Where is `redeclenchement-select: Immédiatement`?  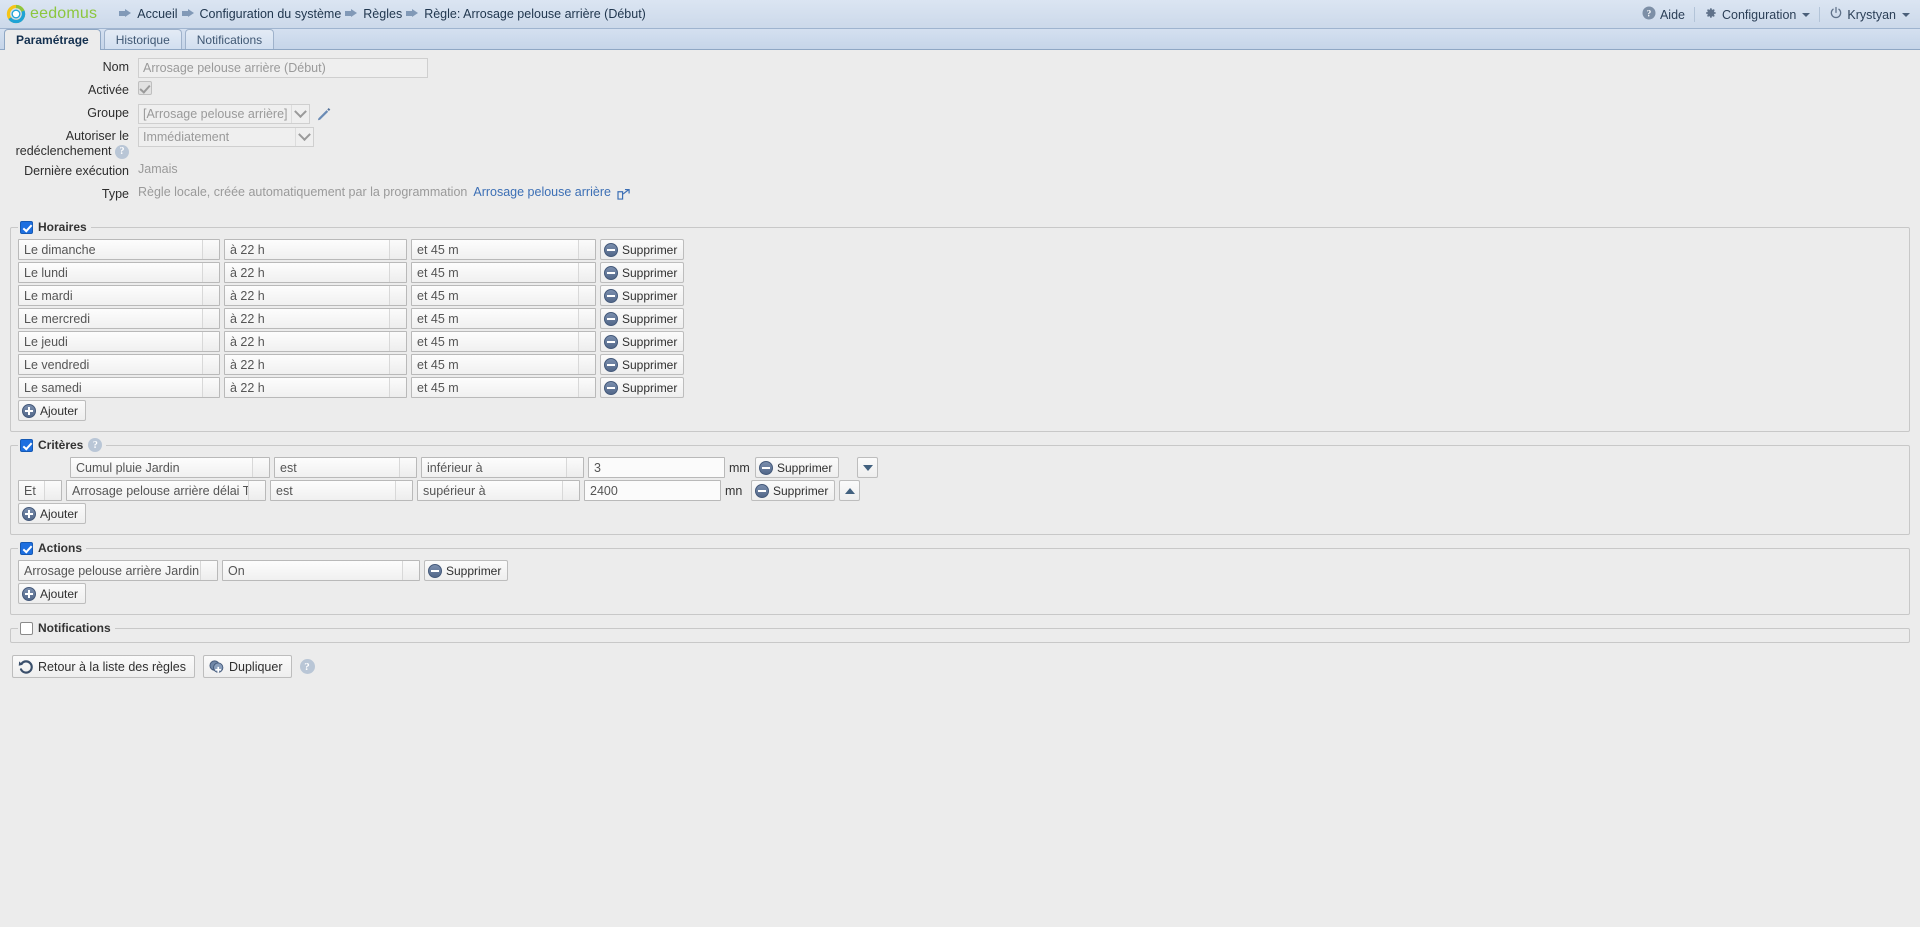
redeclenchement-select: Immédiatement is located at coordinates (226, 137).